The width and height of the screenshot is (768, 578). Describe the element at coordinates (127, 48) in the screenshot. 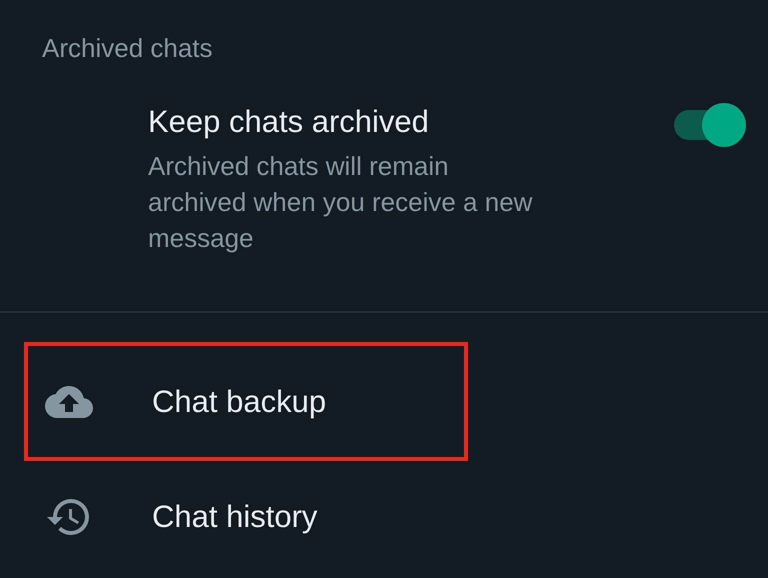

I see `section-title: Archived chats` at that location.